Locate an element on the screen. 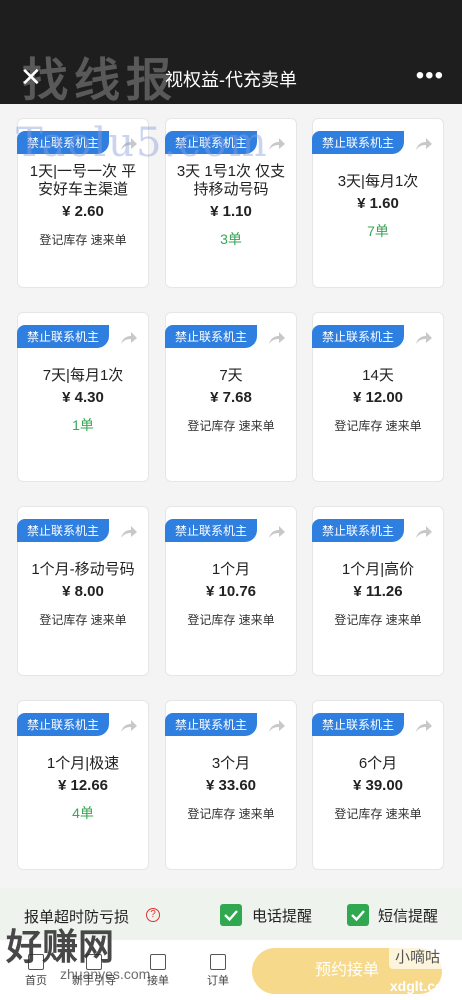  product-card: 禁止联系机主 6个月 ¥ 39.00 登记库存 速来单 is located at coordinates (378, 785).